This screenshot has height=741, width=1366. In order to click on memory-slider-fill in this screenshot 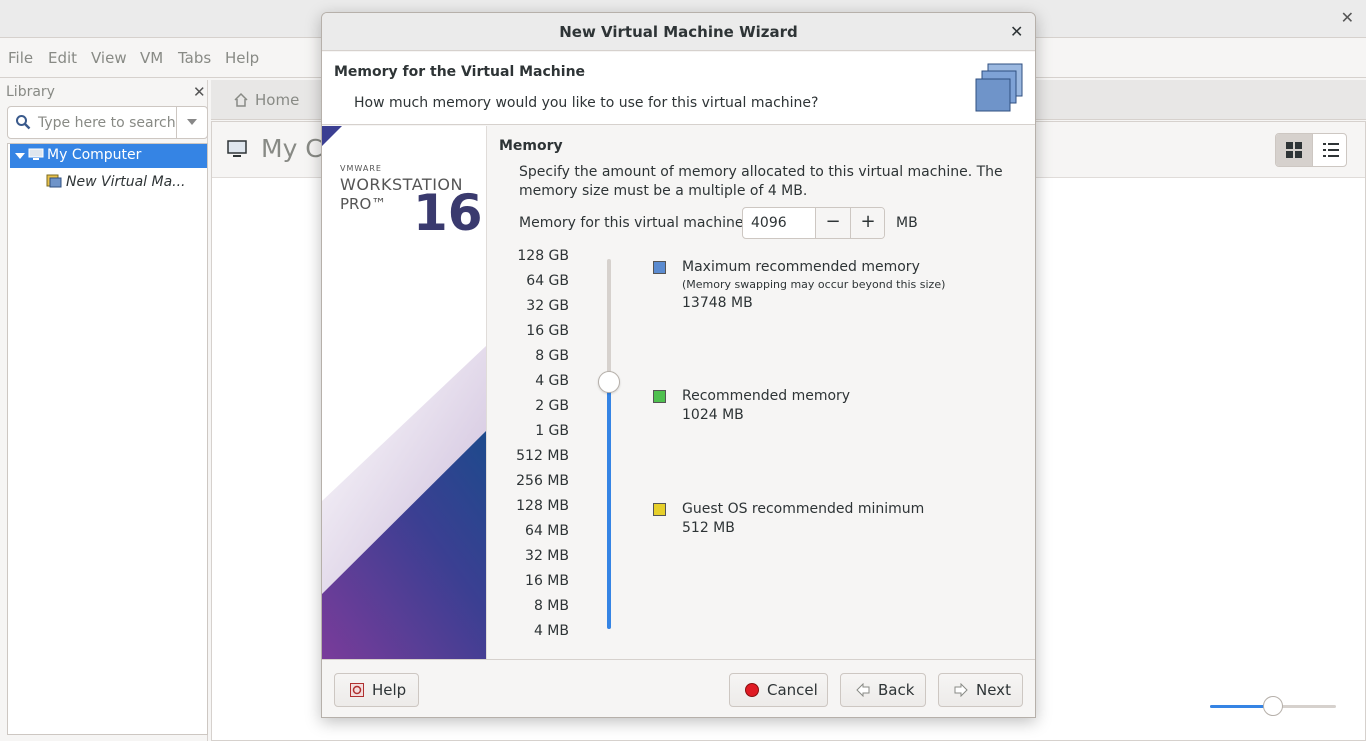, I will do `click(609, 505)`.